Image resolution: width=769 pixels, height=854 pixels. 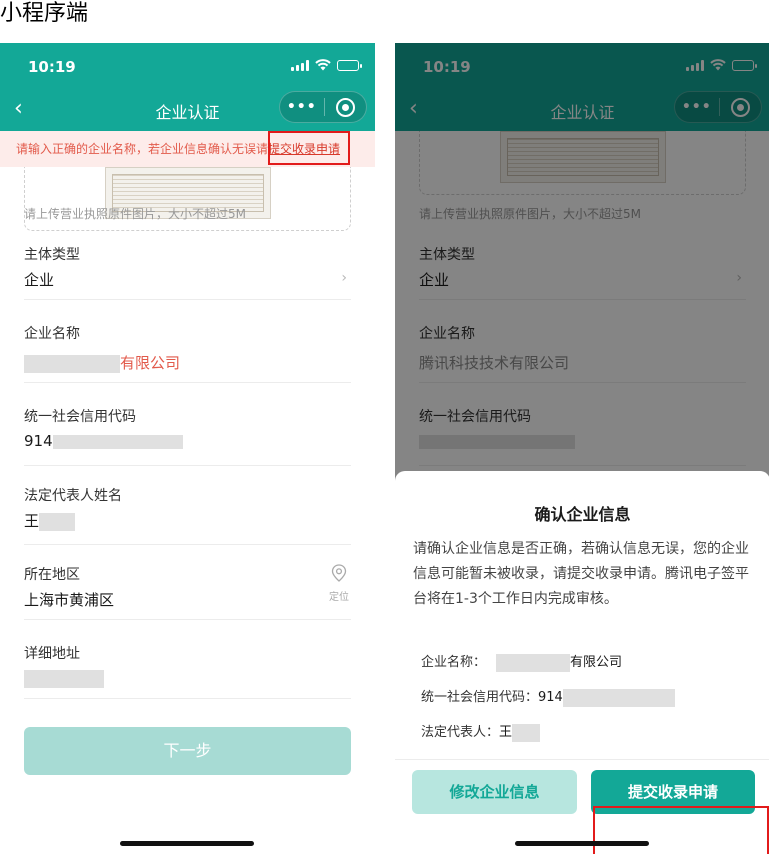 What do you see at coordinates (187, 436) in the screenshot?
I see `credit-code-field: 统一社会信用代码 914` at bounding box center [187, 436].